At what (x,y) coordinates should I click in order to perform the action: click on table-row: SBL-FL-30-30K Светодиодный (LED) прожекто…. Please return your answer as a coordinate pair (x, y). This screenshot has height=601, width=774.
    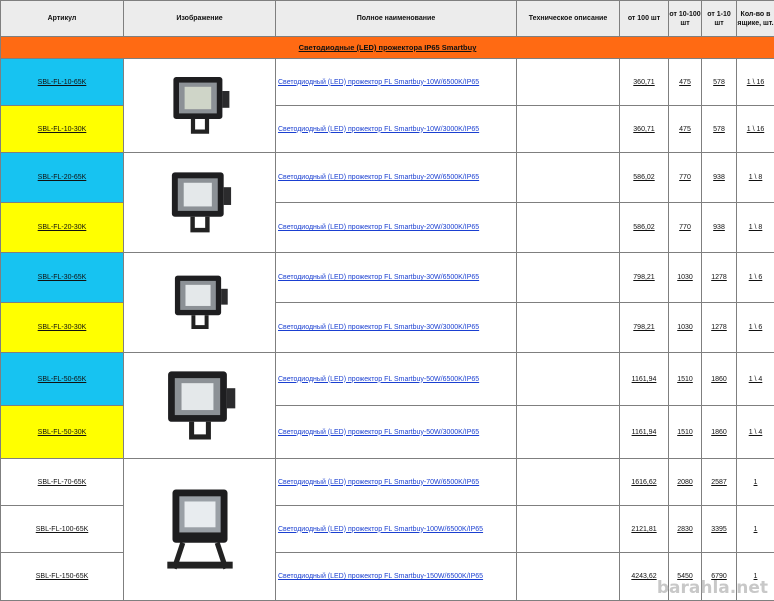
    Looking at the image, I should click on (387, 328).